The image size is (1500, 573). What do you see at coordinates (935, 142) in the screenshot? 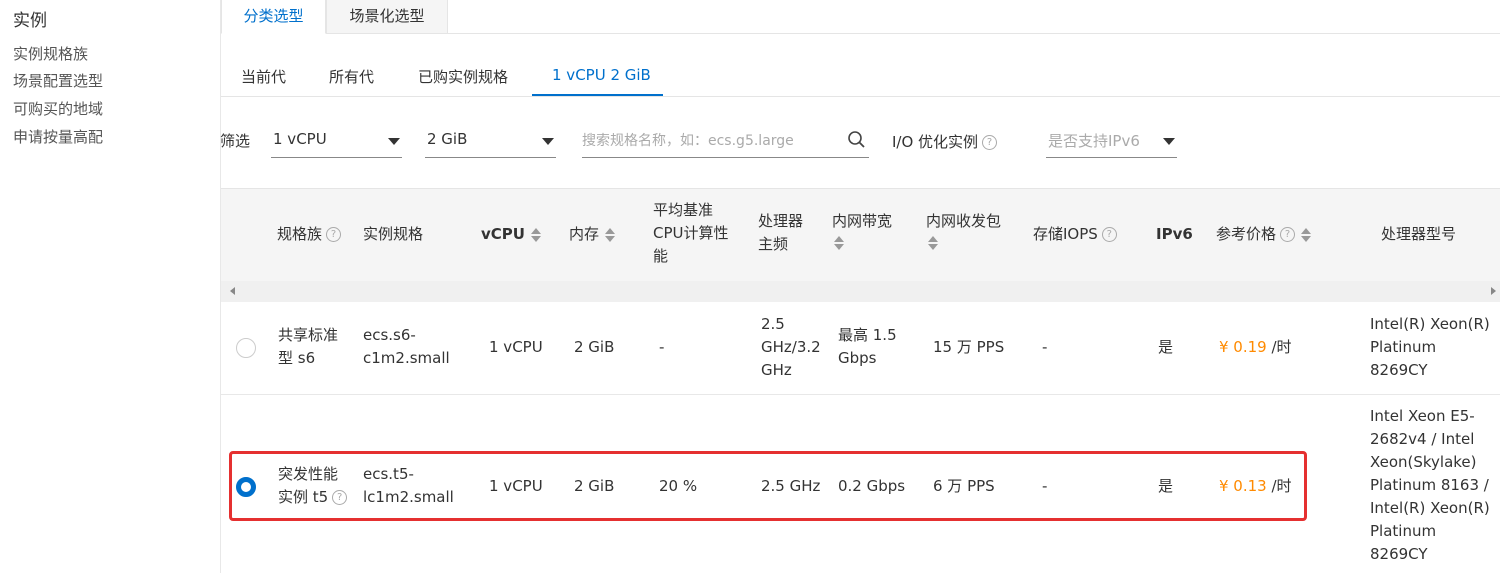
I see `io-optimized-label: I/O 优化实例` at bounding box center [935, 142].